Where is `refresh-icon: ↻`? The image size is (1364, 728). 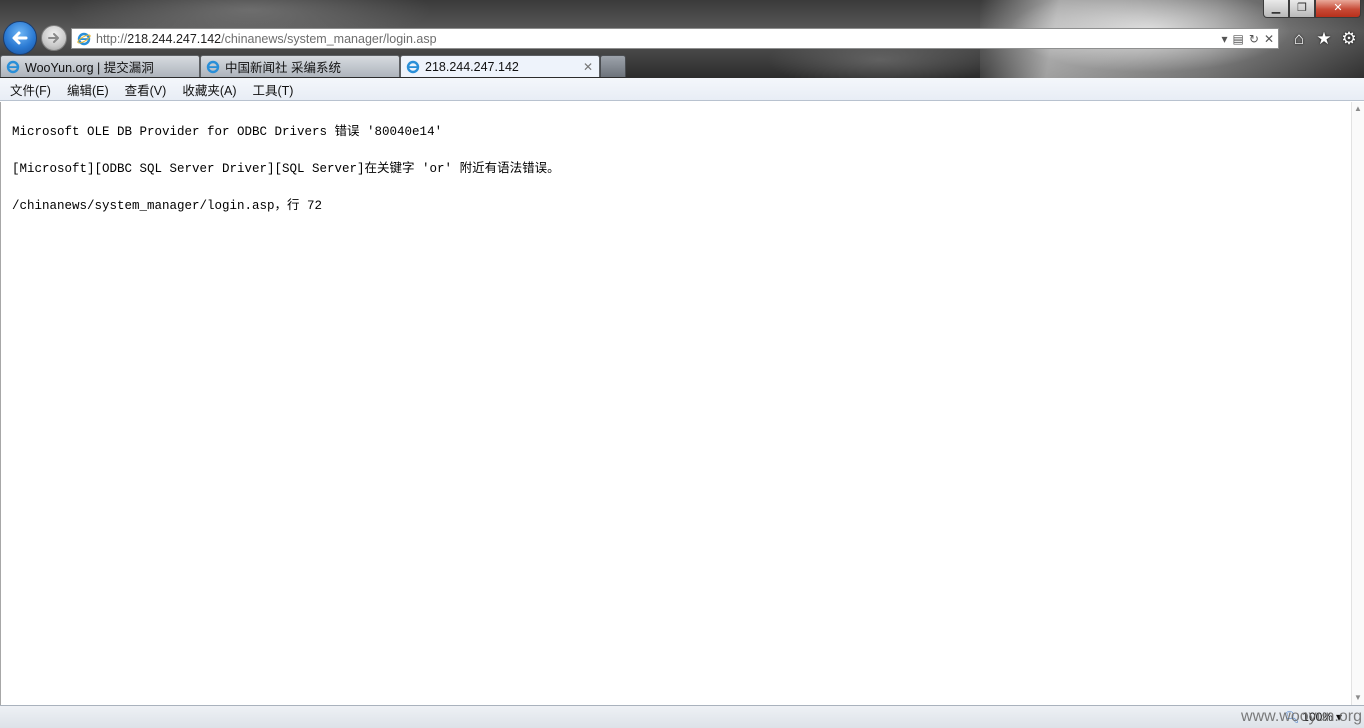 refresh-icon: ↻ is located at coordinates (1254, 39).